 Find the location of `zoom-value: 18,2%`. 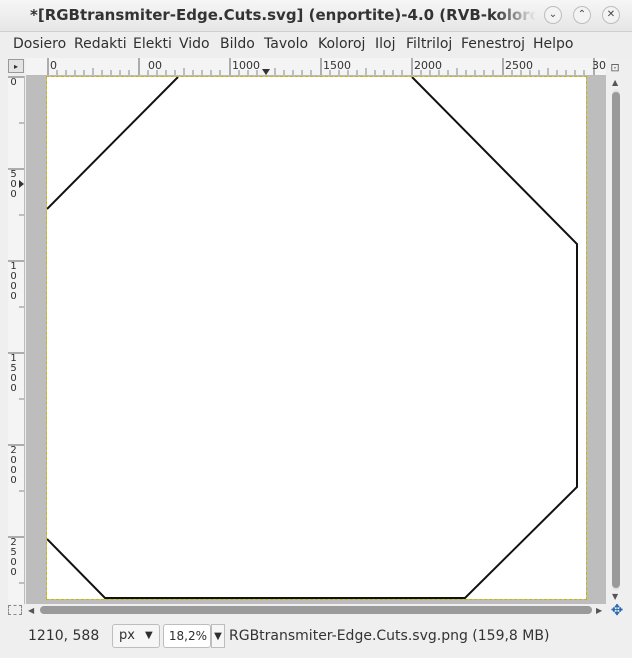

zoom-value: 18,2% is located at coordinates (187, 636).